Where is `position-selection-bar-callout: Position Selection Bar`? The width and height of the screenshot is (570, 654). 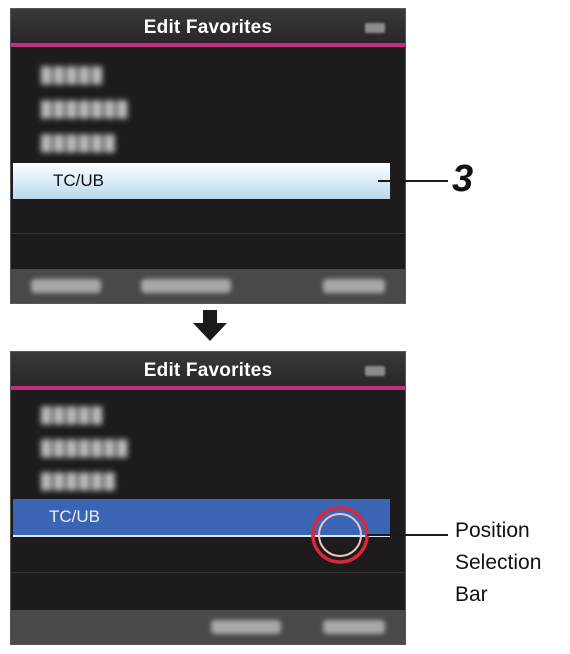
position-selection-bar-callout: Position Selection Bar is located at coordinates (498, 563).